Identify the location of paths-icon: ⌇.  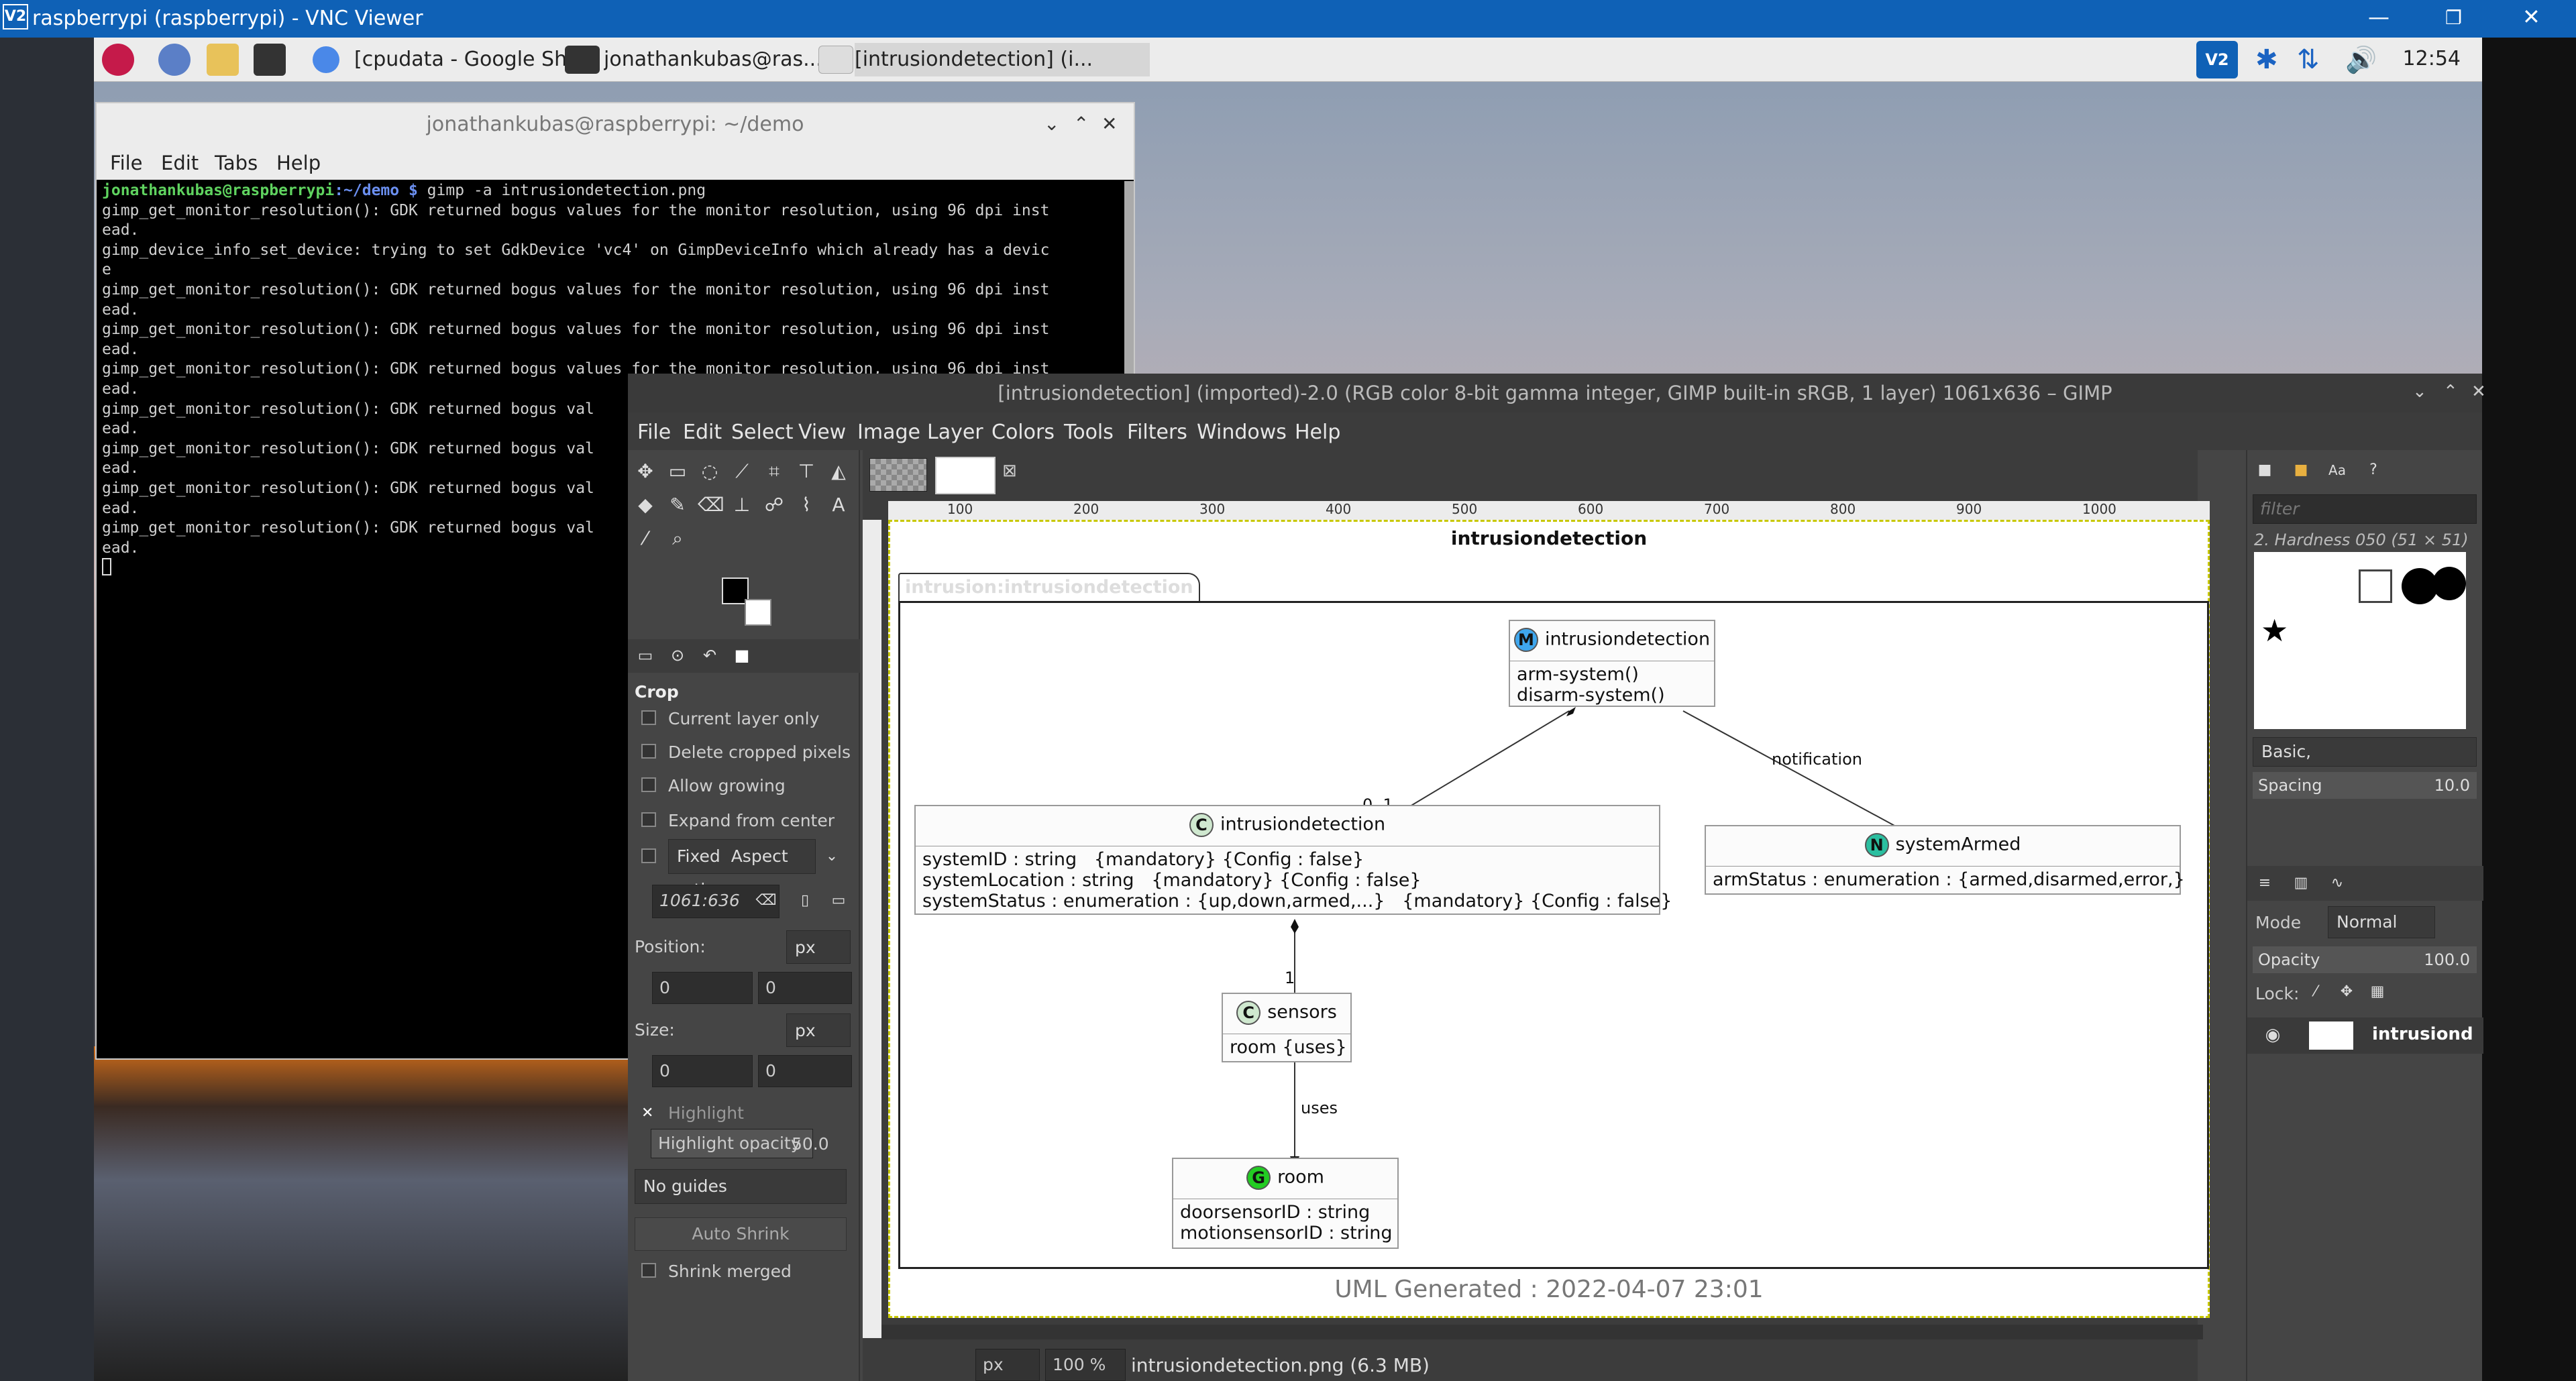
(806, 505).